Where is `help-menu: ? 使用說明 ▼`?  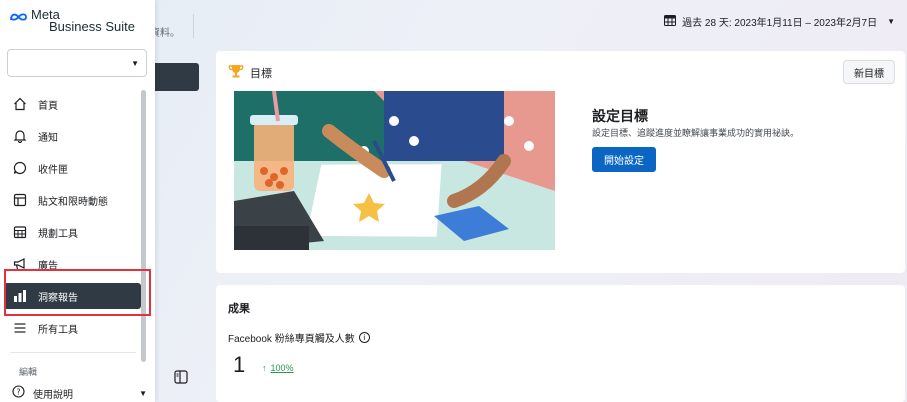
help-menu: ? 使用說明 ▼ is located at coordinates (79, 393).